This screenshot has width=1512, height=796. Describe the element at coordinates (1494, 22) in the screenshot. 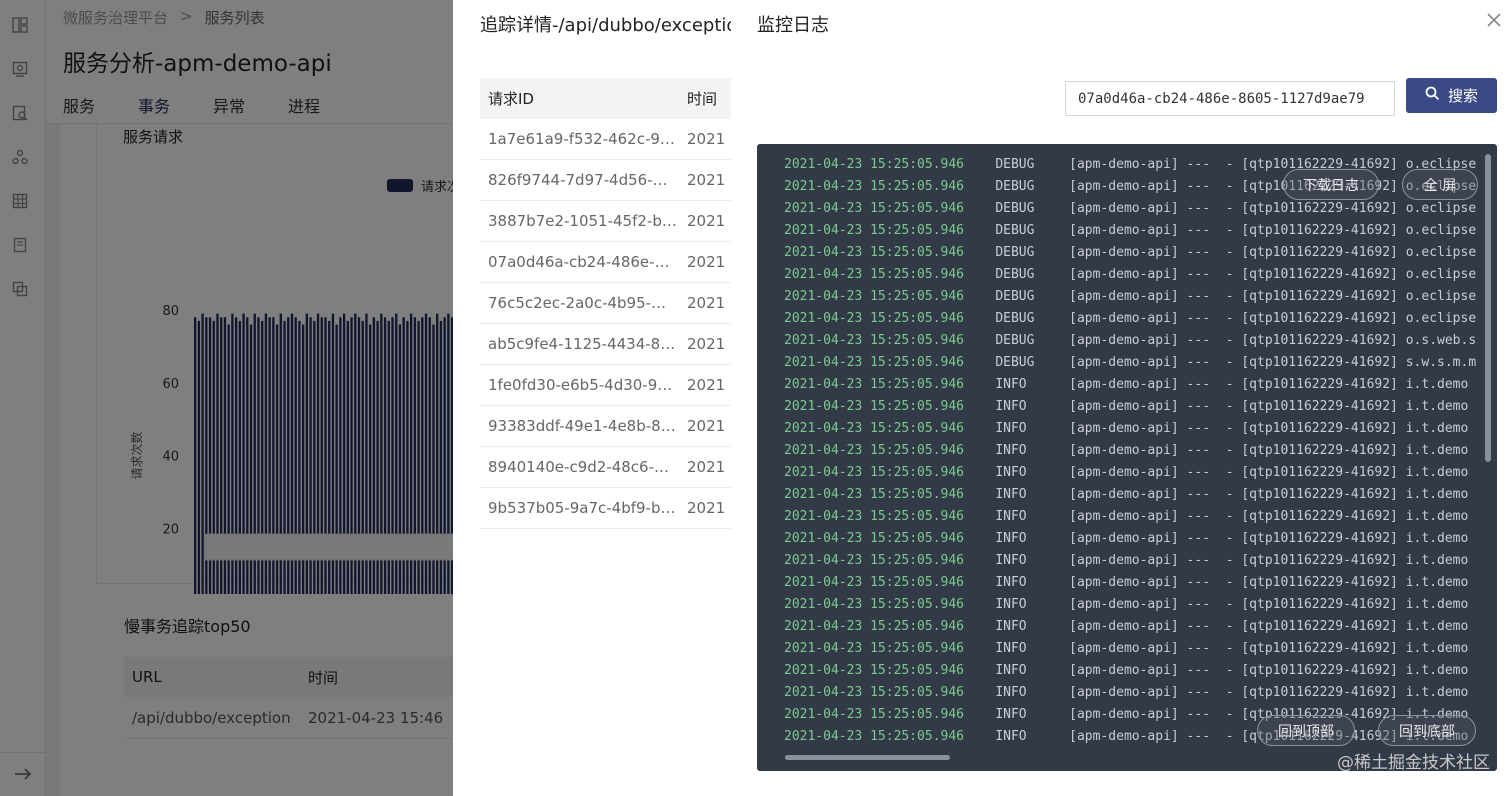

I see `close-button` at that location.